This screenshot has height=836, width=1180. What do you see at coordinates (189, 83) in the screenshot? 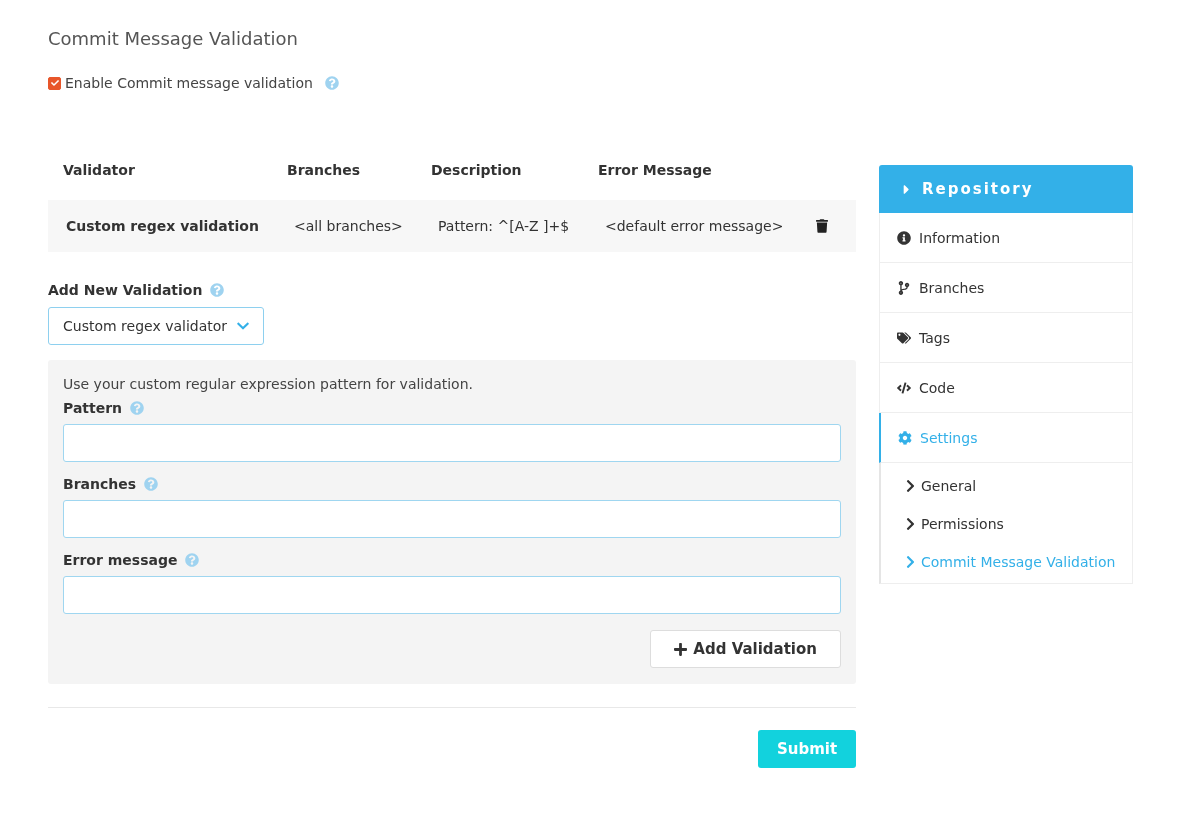
I see `checkbox-label: Enable Commit message validation` at bounding box center [189, 83].